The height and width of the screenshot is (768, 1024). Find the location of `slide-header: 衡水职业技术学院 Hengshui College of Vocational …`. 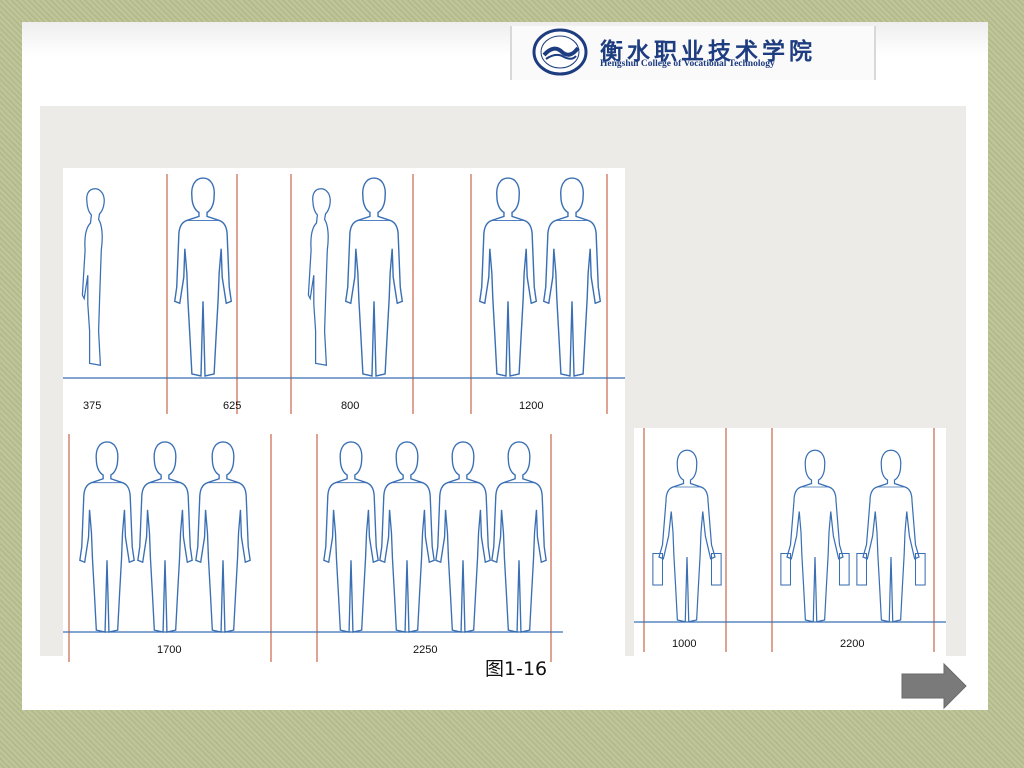

slide-header: 衡水职业技术学院 Hengshui College of Vocational … is located at coordinates (505, 64).